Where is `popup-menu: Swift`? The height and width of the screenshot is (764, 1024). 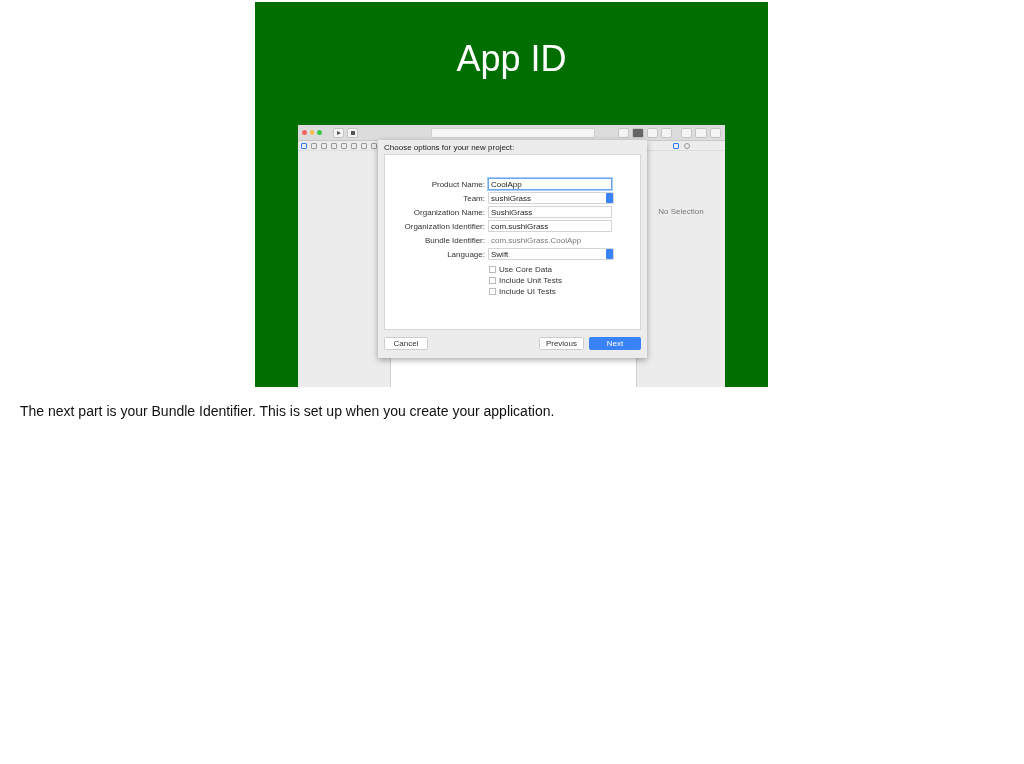
popup-menu: Swift is located at coordinates (551, 254).